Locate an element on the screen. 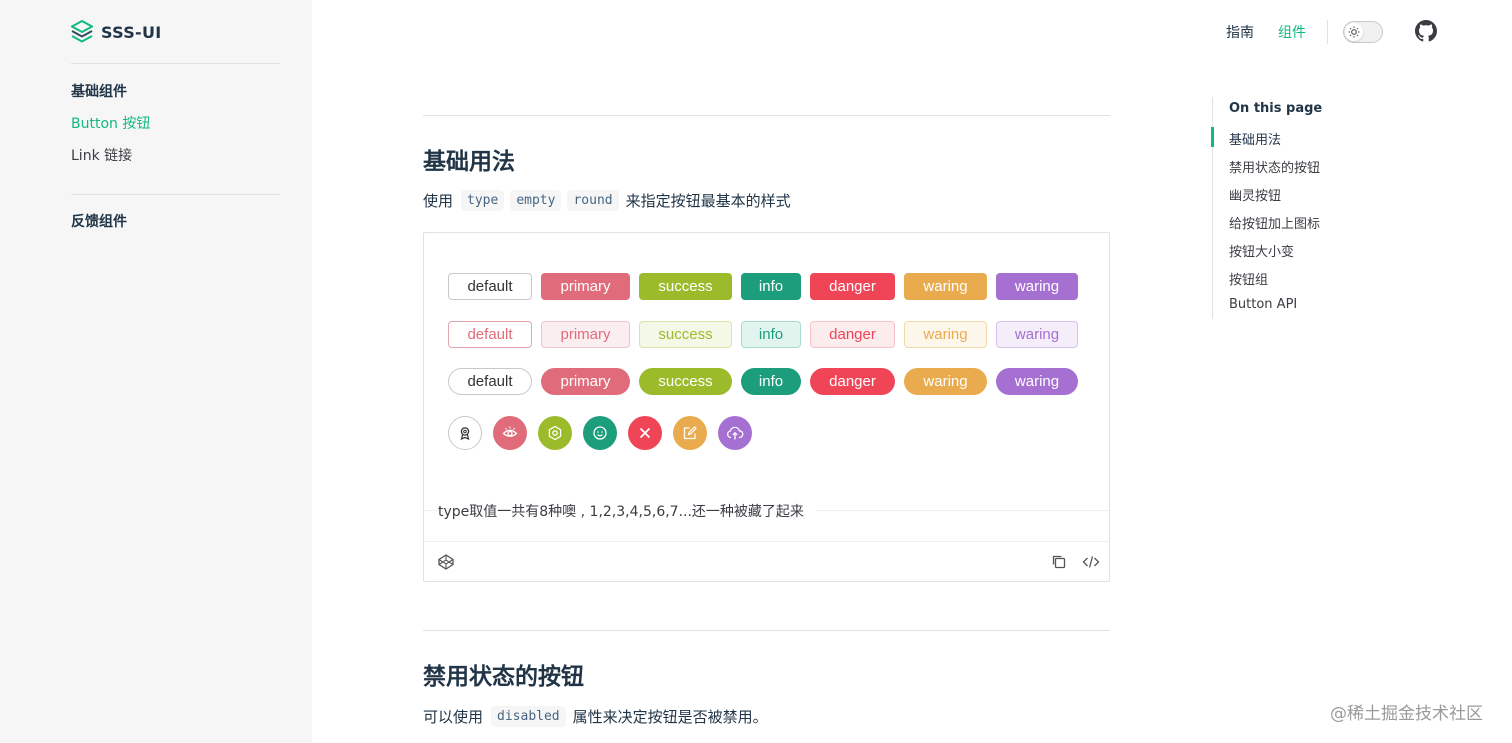  cloud-upload-icon is located at coordinates (735, 433).